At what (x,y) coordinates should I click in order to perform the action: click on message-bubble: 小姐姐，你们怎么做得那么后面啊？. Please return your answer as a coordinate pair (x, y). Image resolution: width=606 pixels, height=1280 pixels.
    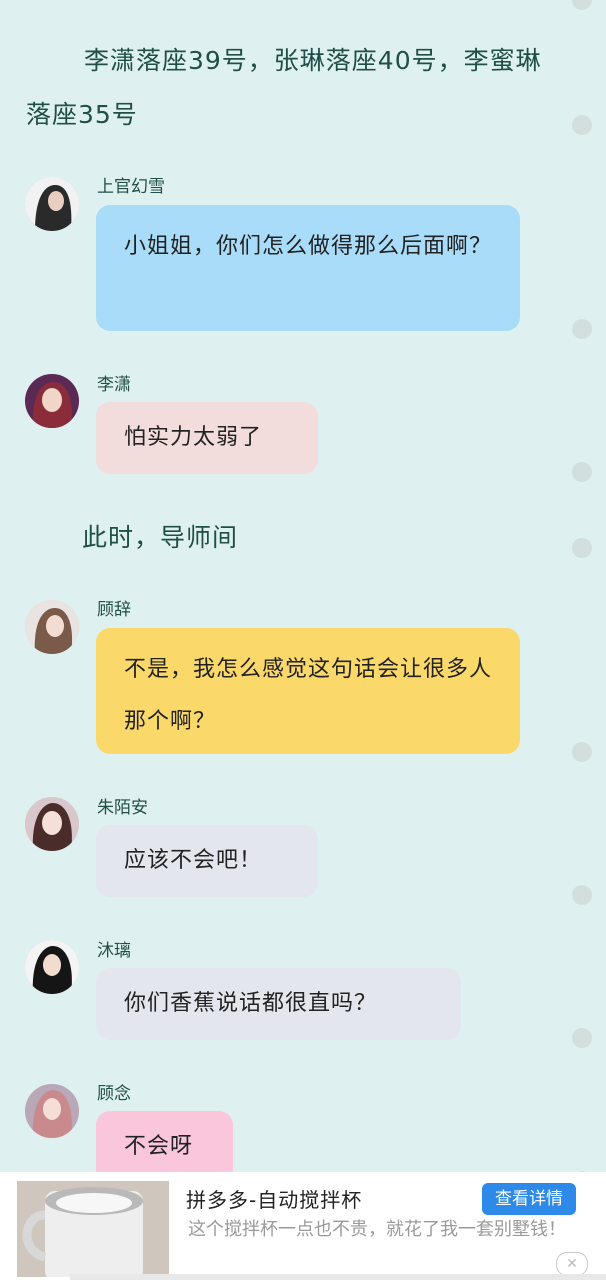
    Looking at the image, I should click on (308, 268).